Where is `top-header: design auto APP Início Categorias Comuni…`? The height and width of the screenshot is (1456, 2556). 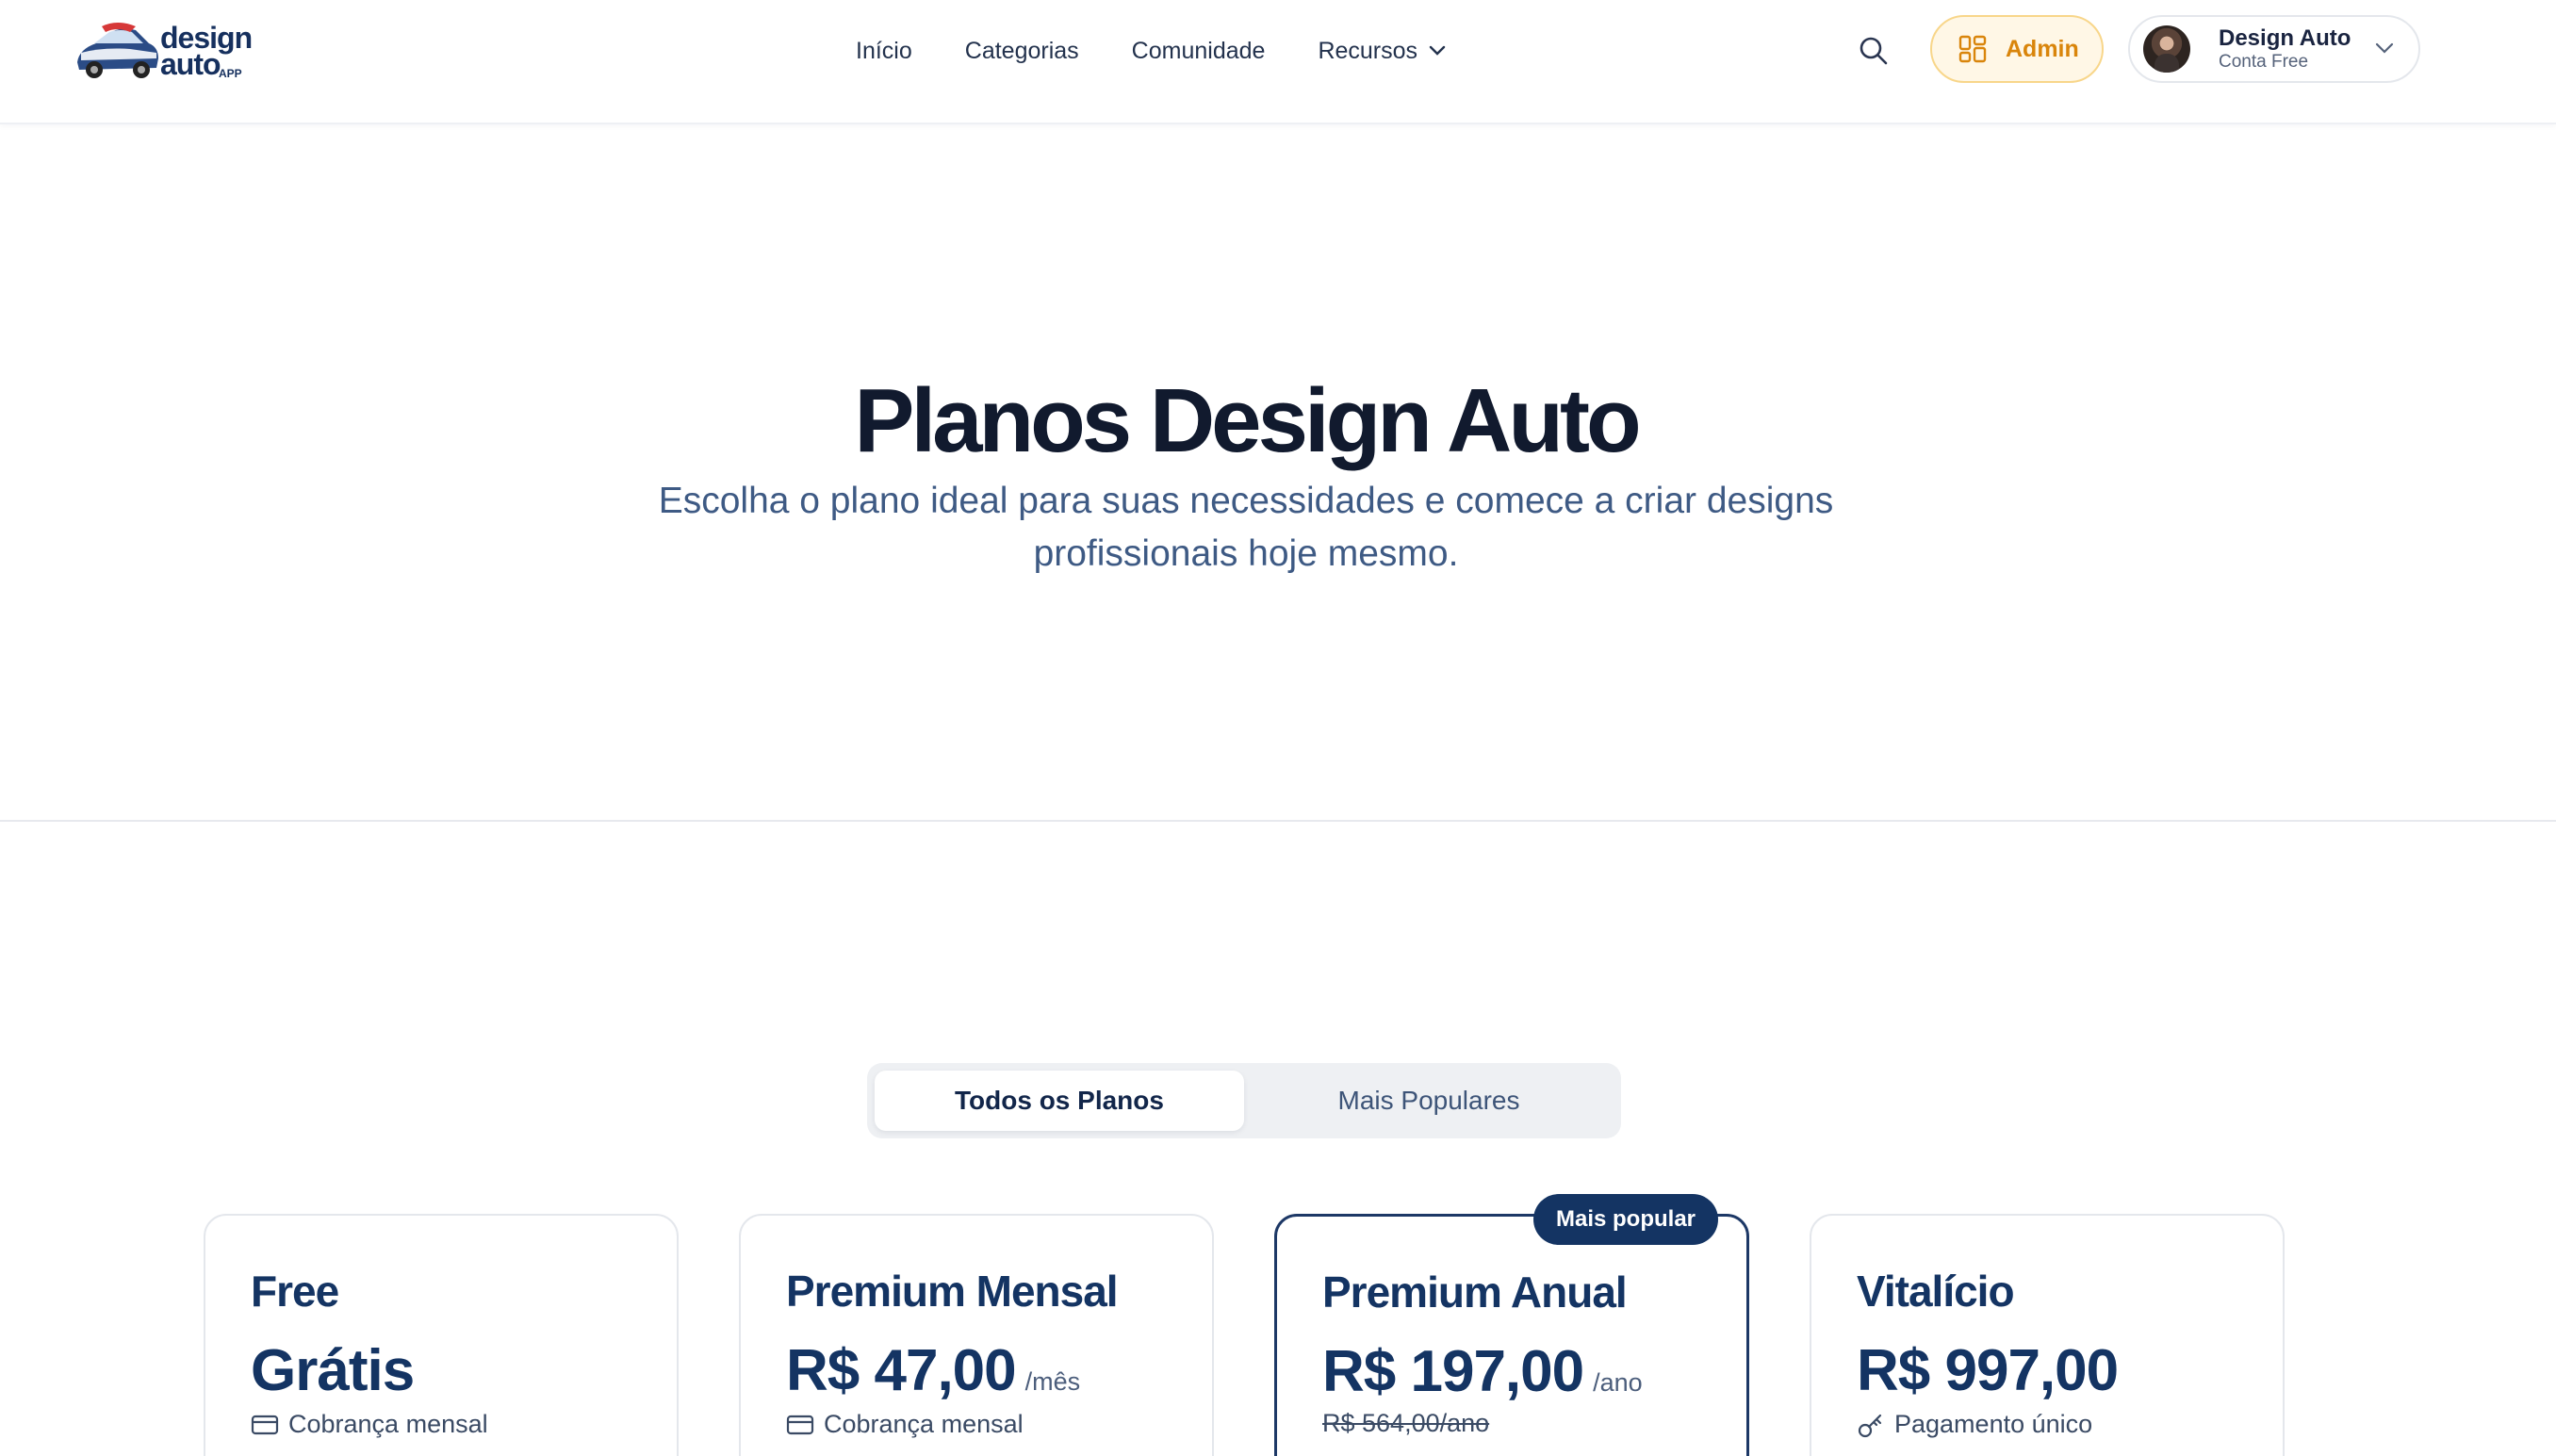 top-header: design auto APP Início Categorias Comuni… is located at coordinates (1278, 62).